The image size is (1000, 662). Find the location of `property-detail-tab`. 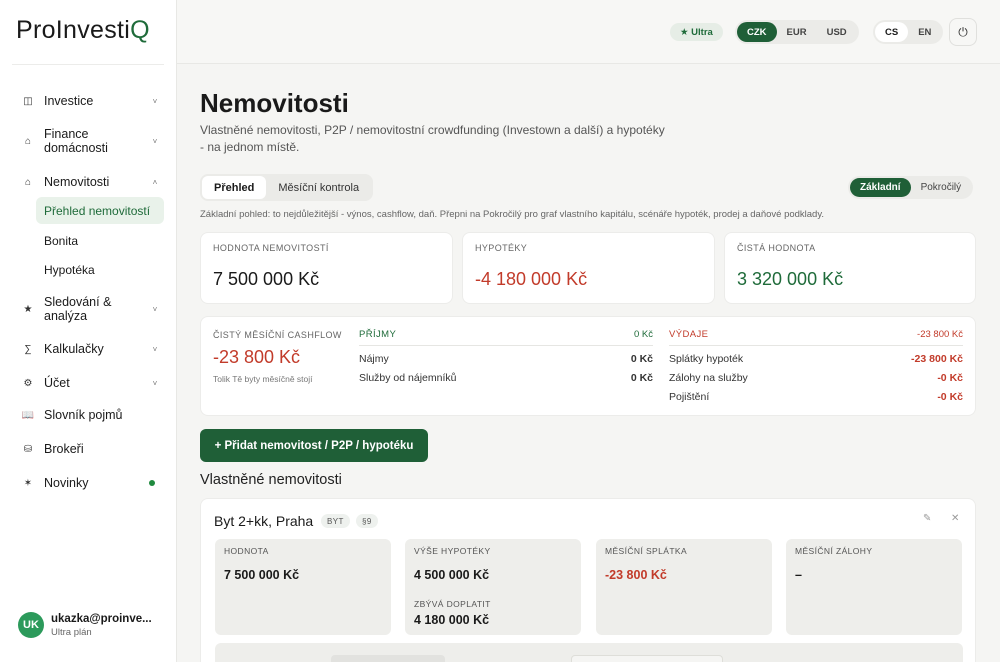

property-detail-tab is located at coordinates (388, 658).